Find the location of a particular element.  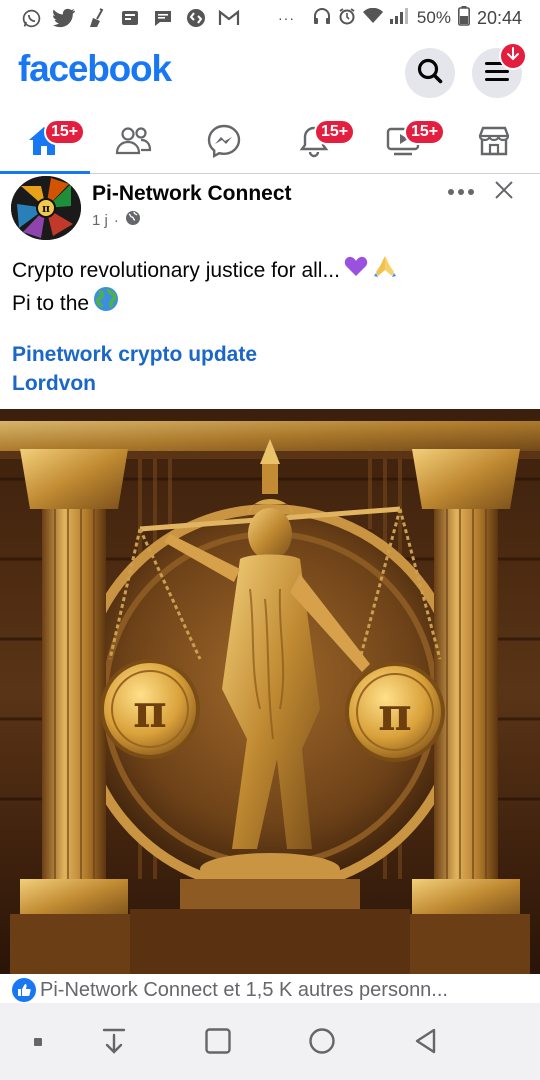

arrow-down-icon is located at coordinates (513, 56).